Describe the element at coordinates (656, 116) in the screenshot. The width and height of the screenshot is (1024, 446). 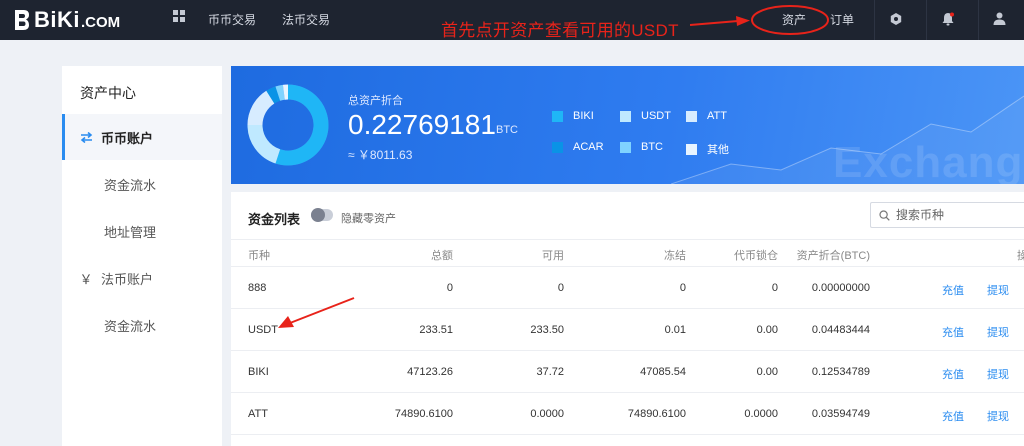
I see `legend-label: USDT` at that location.